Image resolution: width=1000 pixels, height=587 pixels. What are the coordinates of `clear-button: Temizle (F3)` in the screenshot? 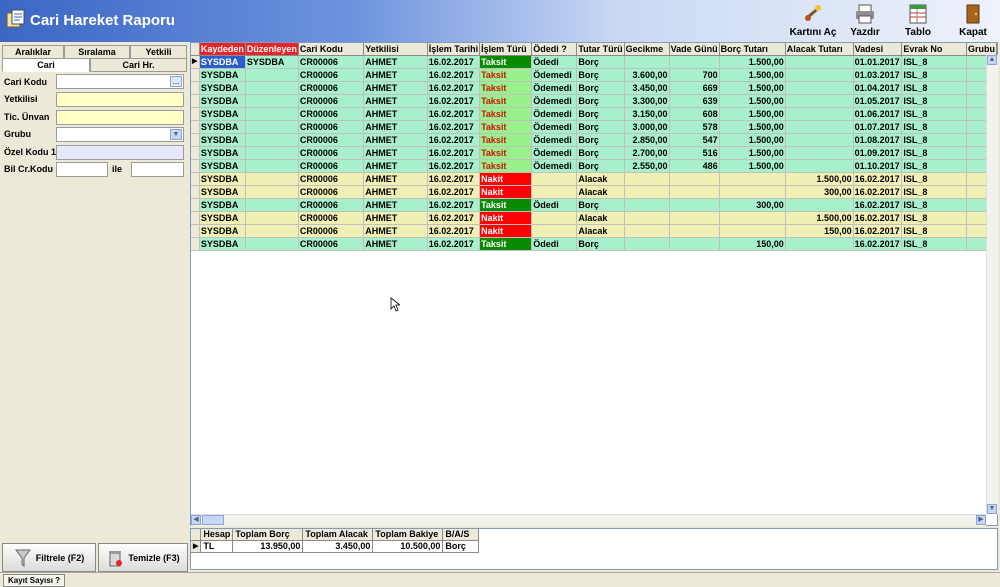 It's located at (143, 557).